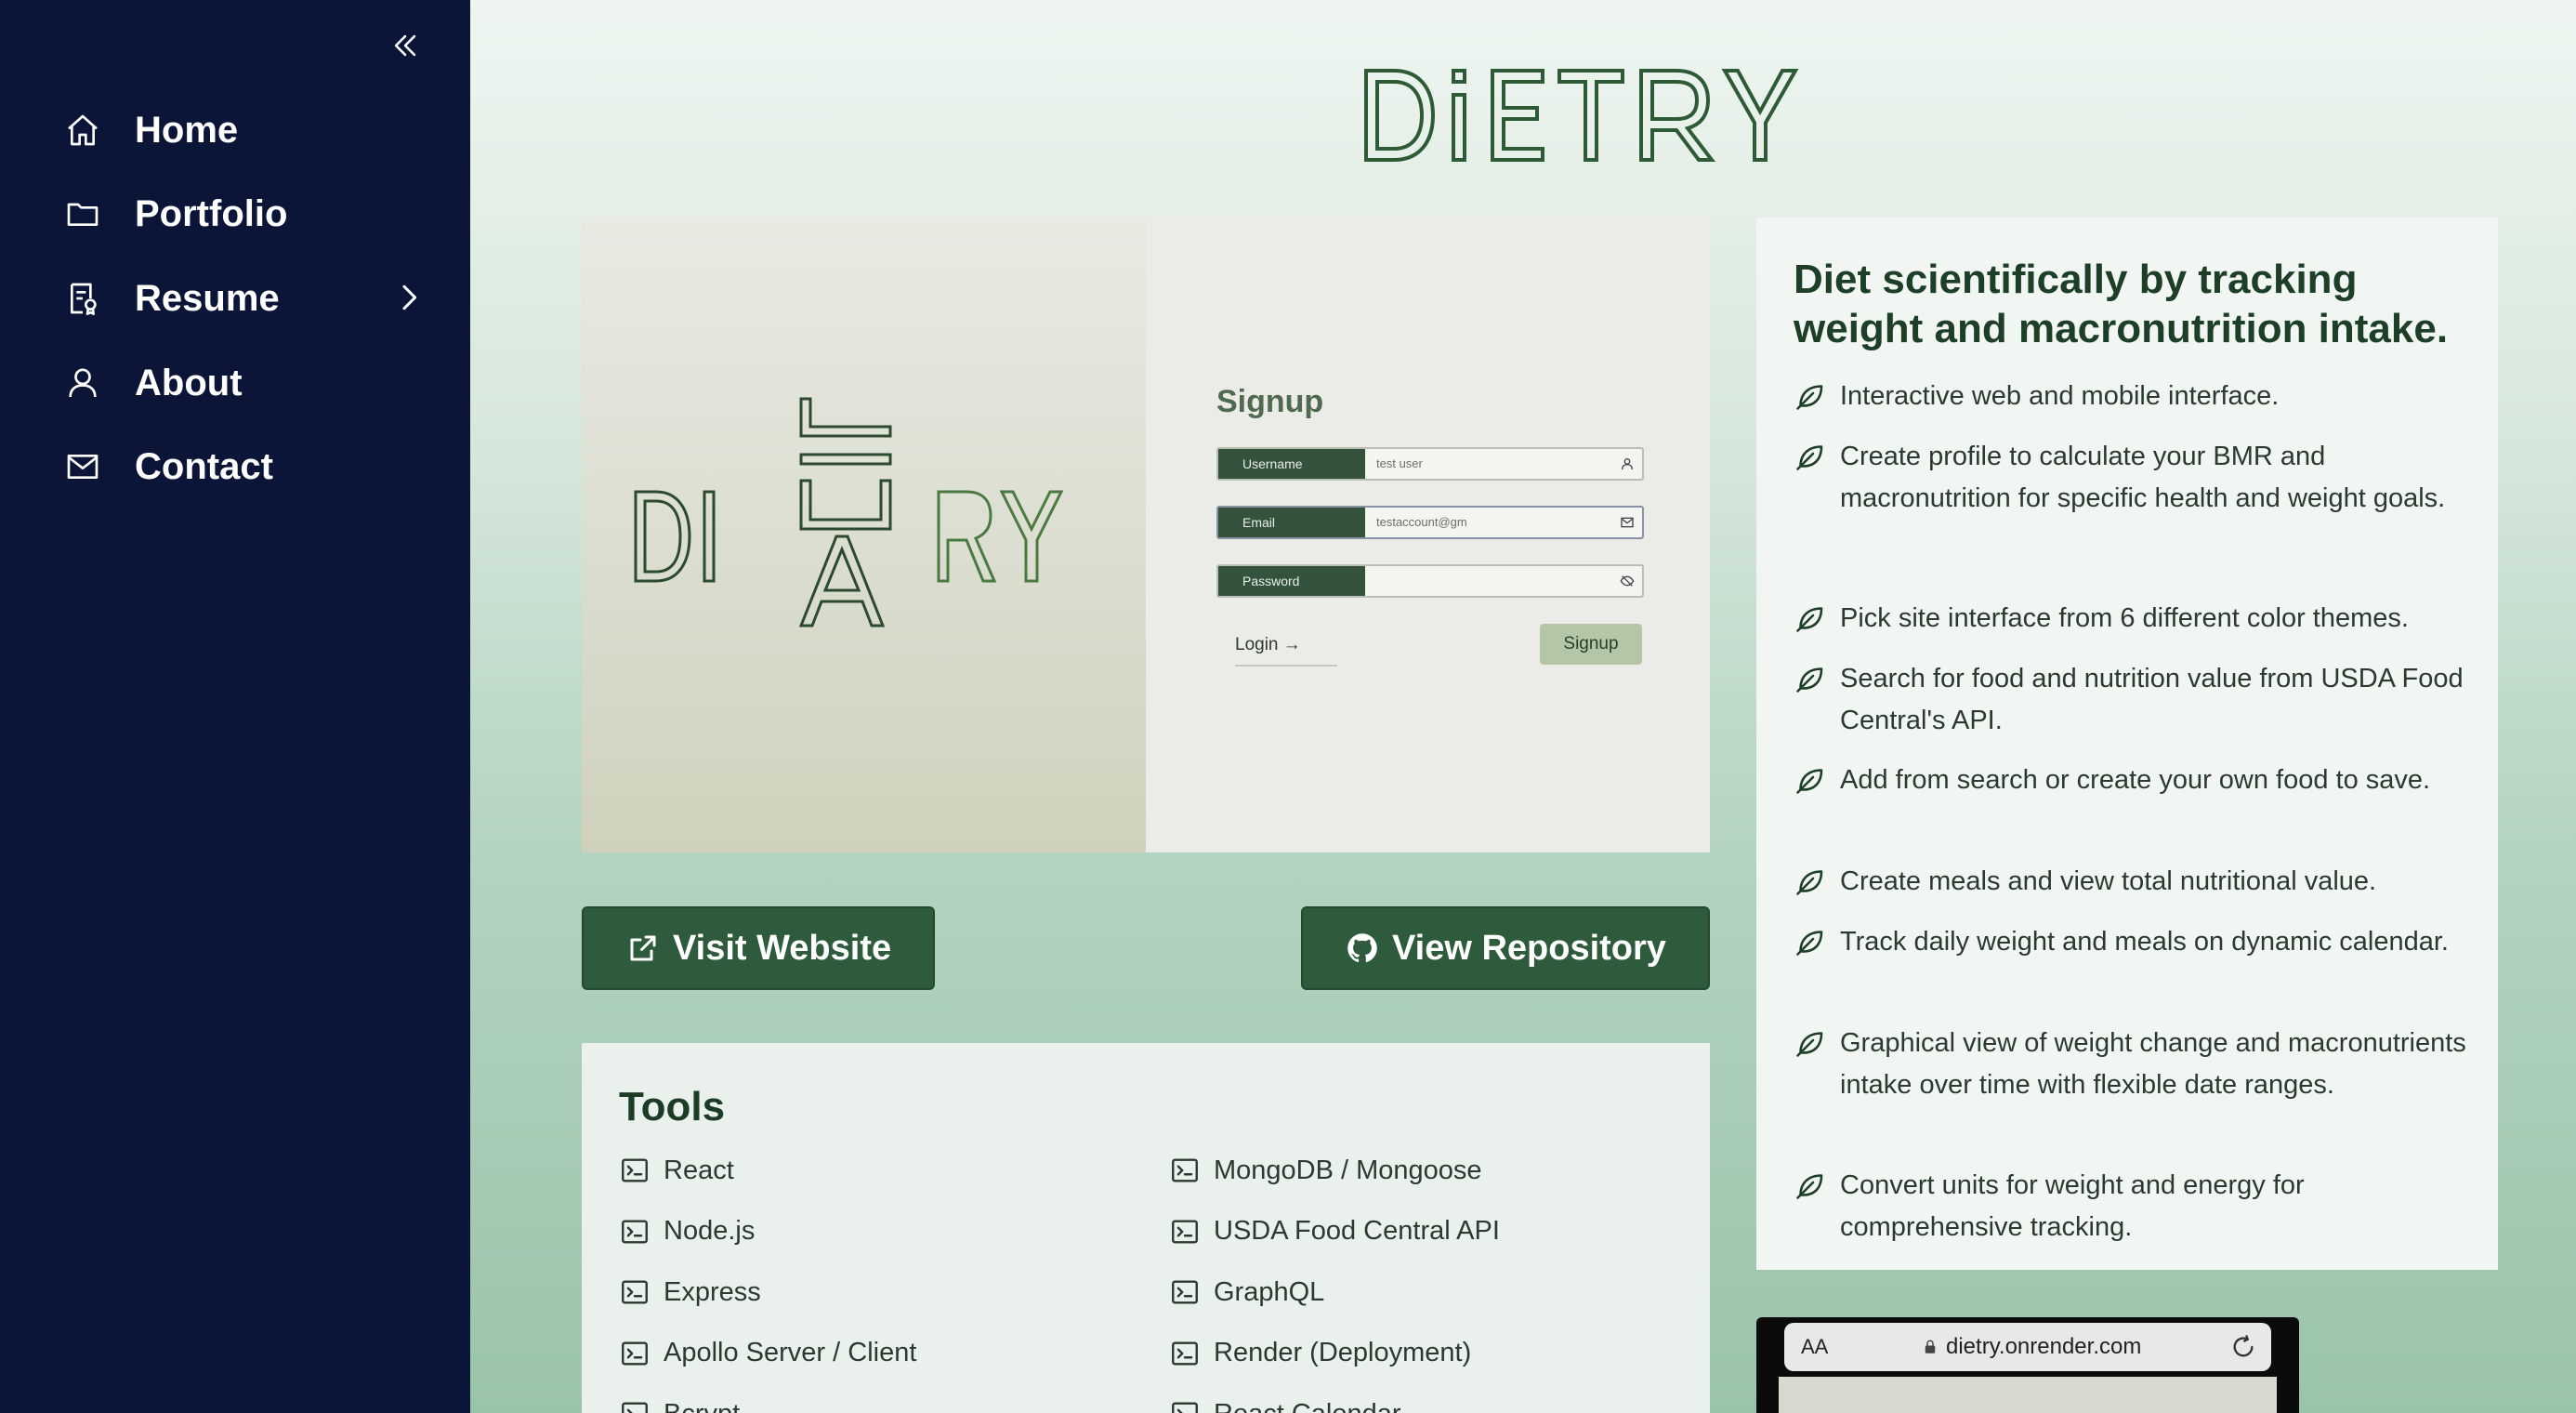 The height and width of the screenshot is (1413, 2576). I want to click on mobile-screen, so click(2028, 1395).